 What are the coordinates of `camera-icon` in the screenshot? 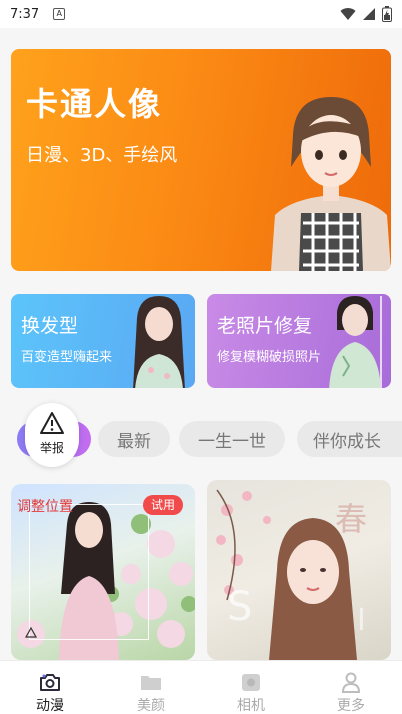 It's located at (50, 682).